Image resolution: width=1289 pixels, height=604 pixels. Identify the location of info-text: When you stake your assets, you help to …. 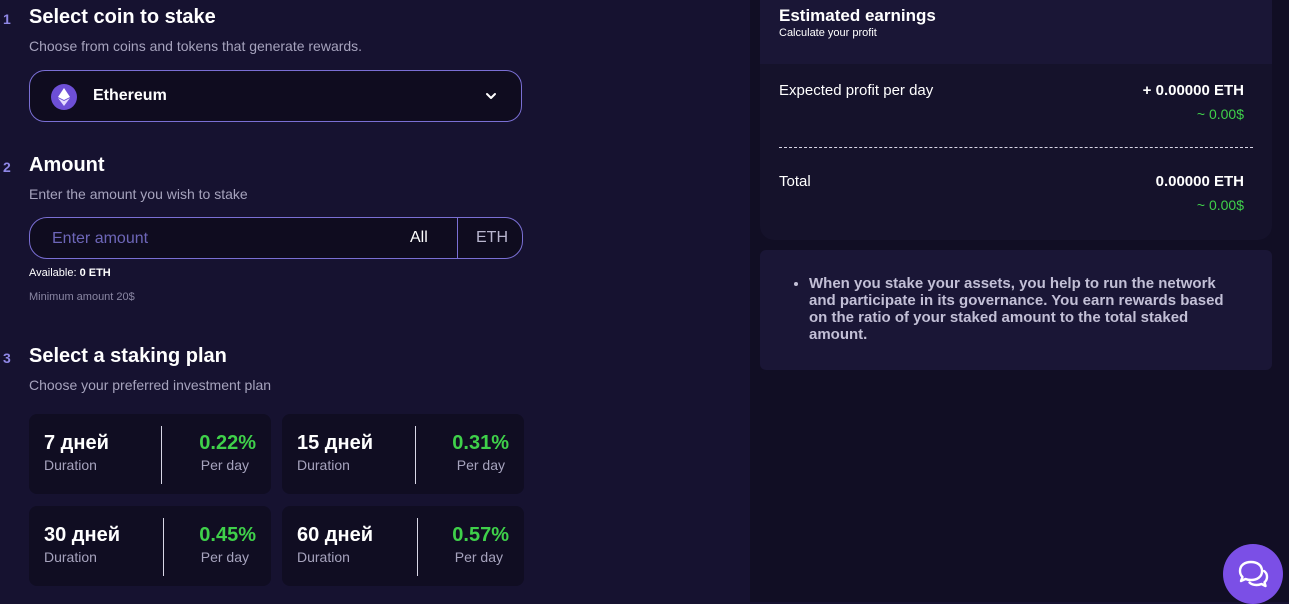
(1024, 309).